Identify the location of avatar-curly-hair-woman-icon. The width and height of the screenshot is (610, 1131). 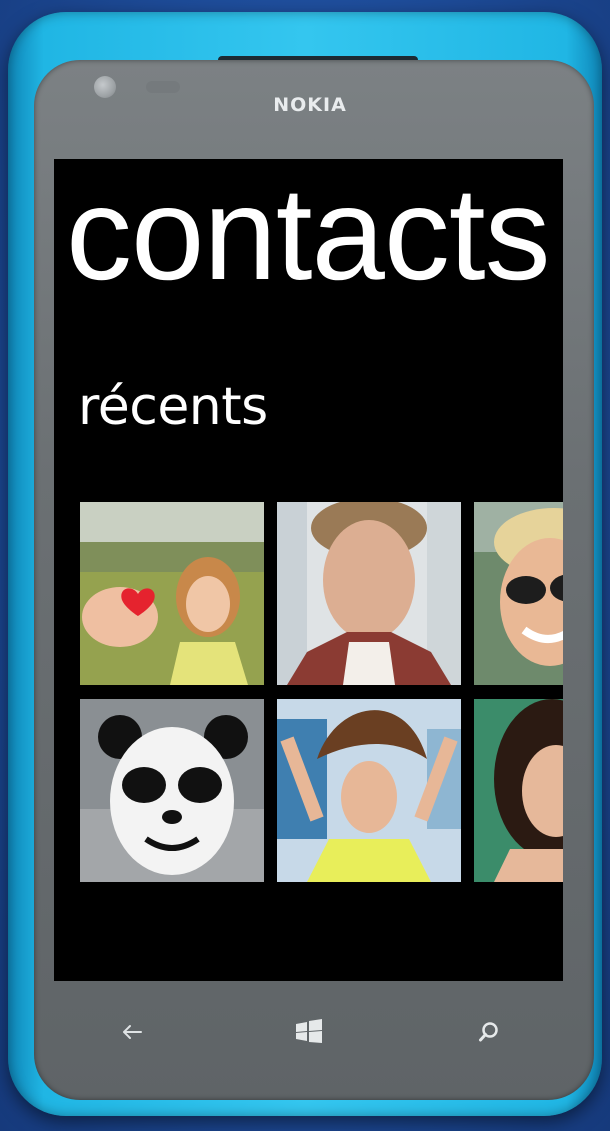
(518, 790).